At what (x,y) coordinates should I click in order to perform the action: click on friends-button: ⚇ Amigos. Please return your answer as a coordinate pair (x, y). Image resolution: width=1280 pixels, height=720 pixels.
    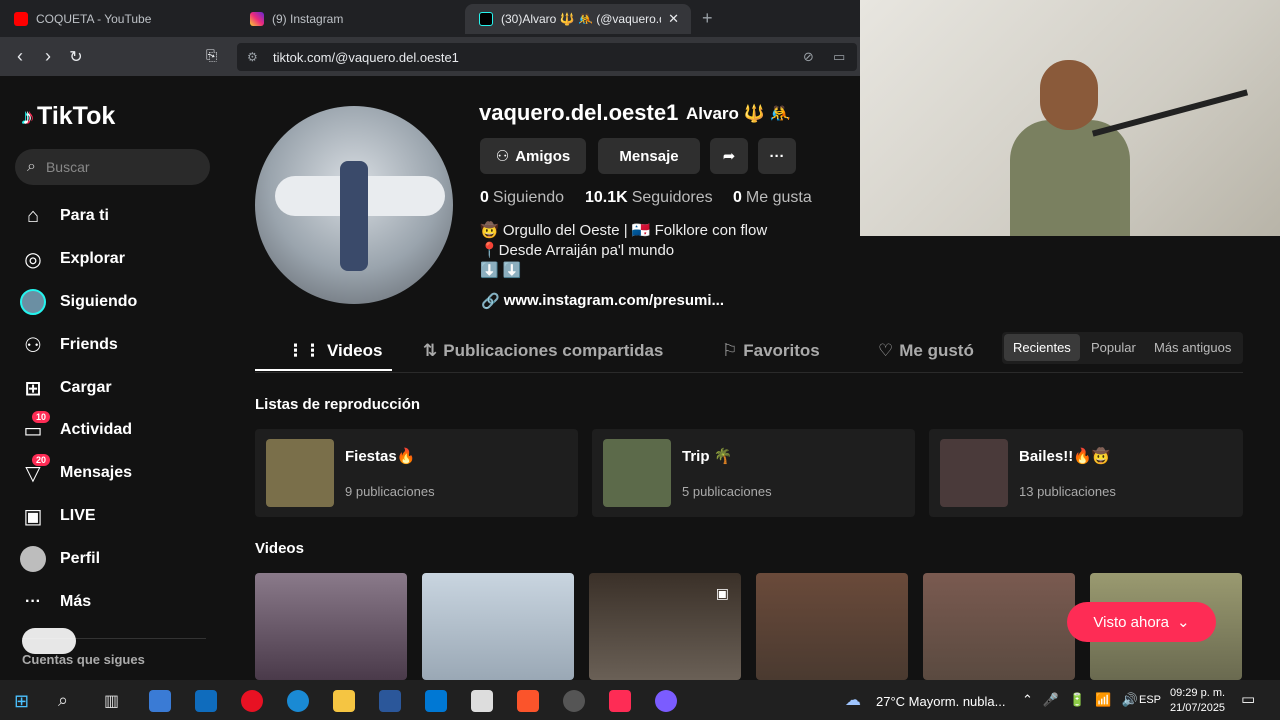
    Looking at the image, I should click on (533, 156).